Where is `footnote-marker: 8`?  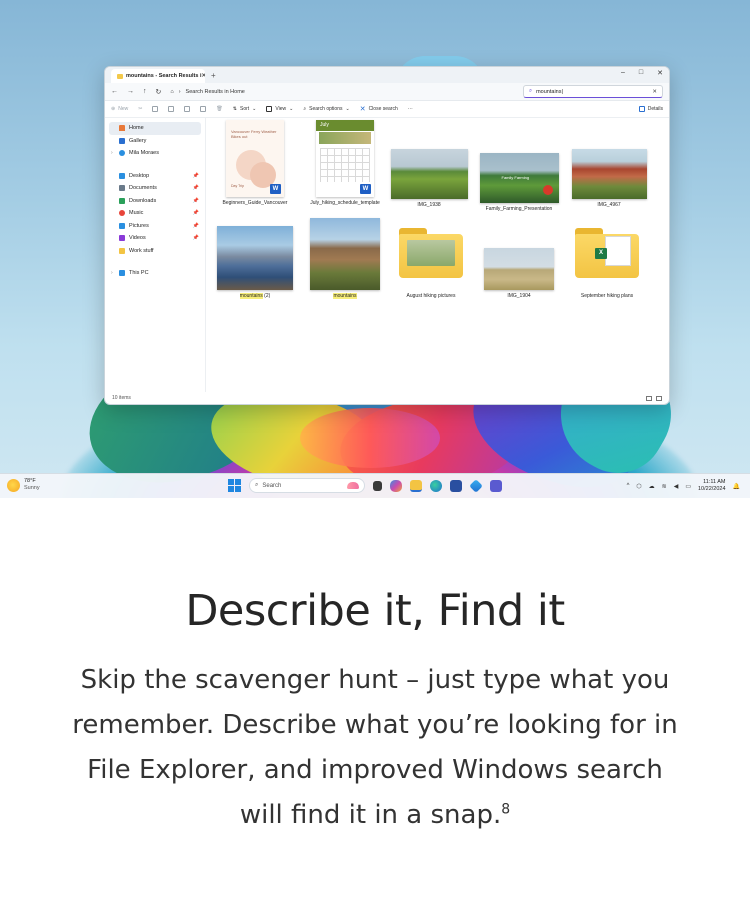
footnote-marker: 8 is located at coordinates (506, 809).